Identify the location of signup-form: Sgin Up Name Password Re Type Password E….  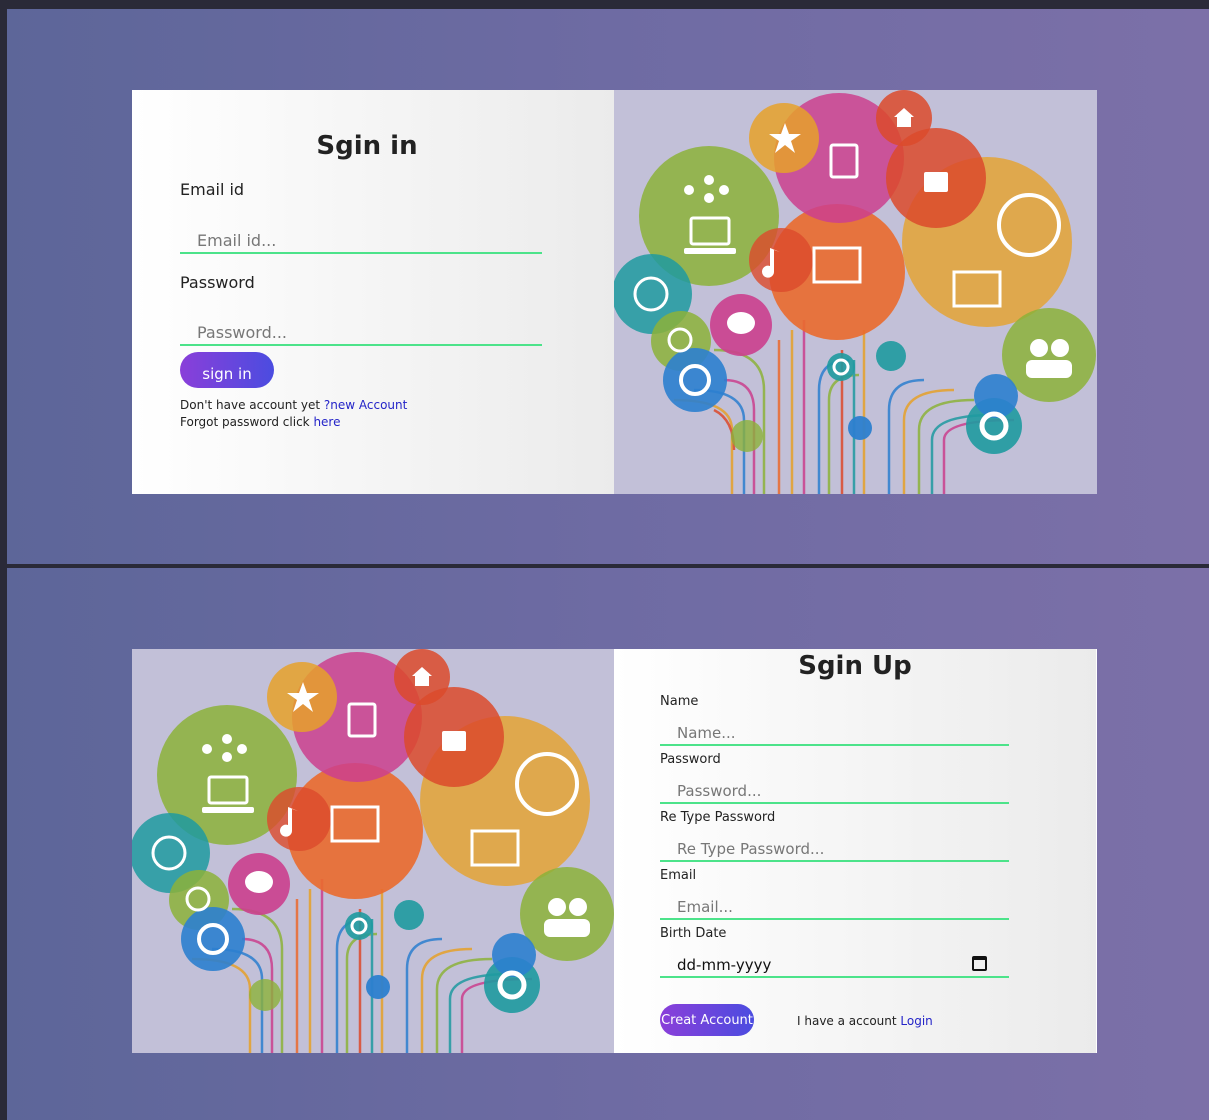
(855, 851).